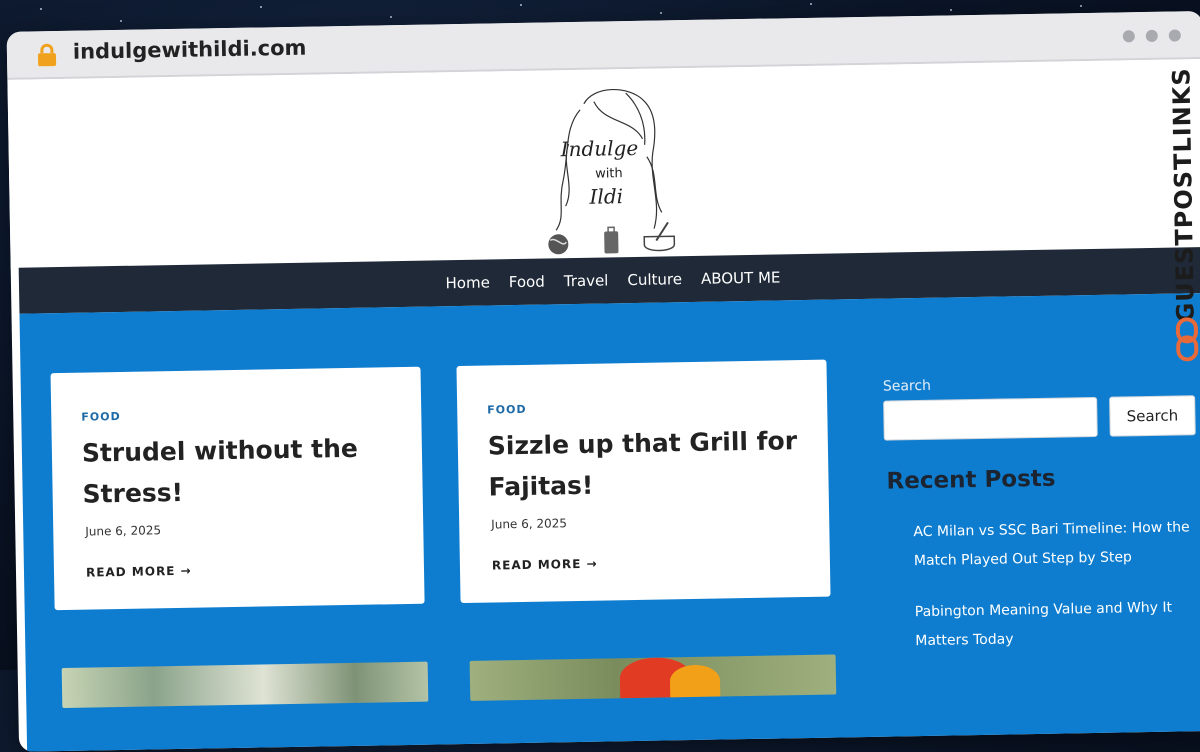  What do you see at coordinates (467, 282) in the screenshot?
I see `nav-item-home: Home` at bounding box center [467, 282].